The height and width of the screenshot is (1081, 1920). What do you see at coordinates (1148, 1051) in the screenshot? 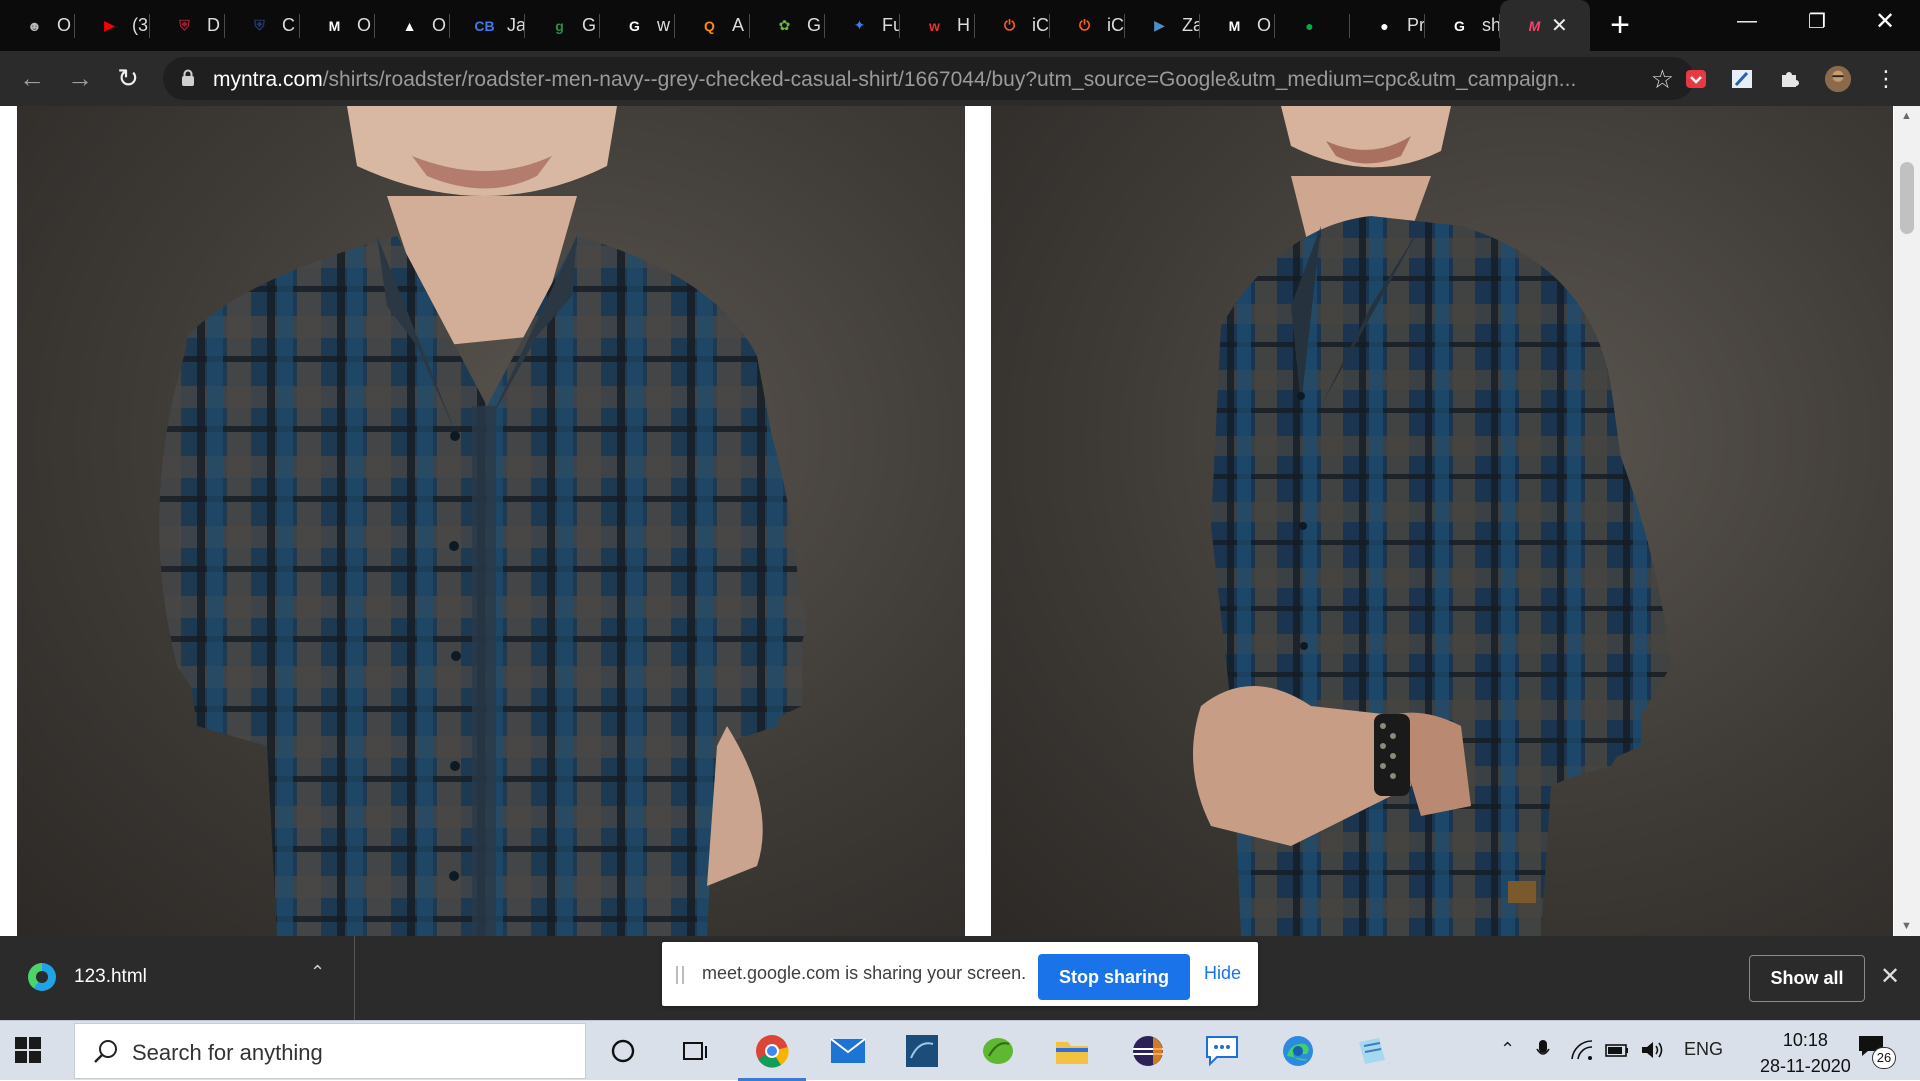
I see `eclipse-icon` at bounding box center [1148, 1051].